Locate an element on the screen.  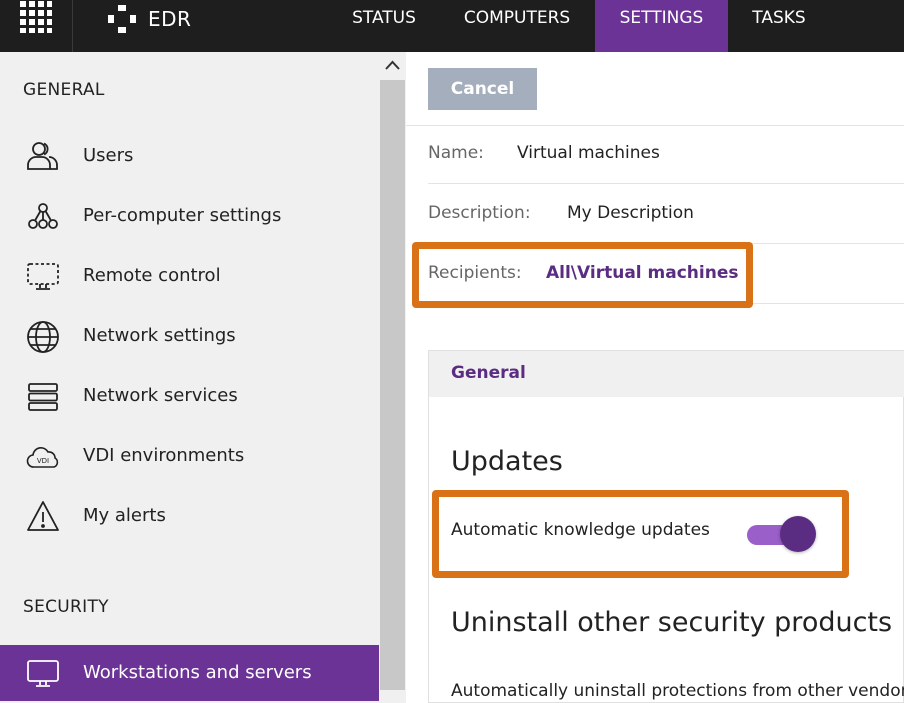
brand-logo-icon is located at coordinates (122, 19).